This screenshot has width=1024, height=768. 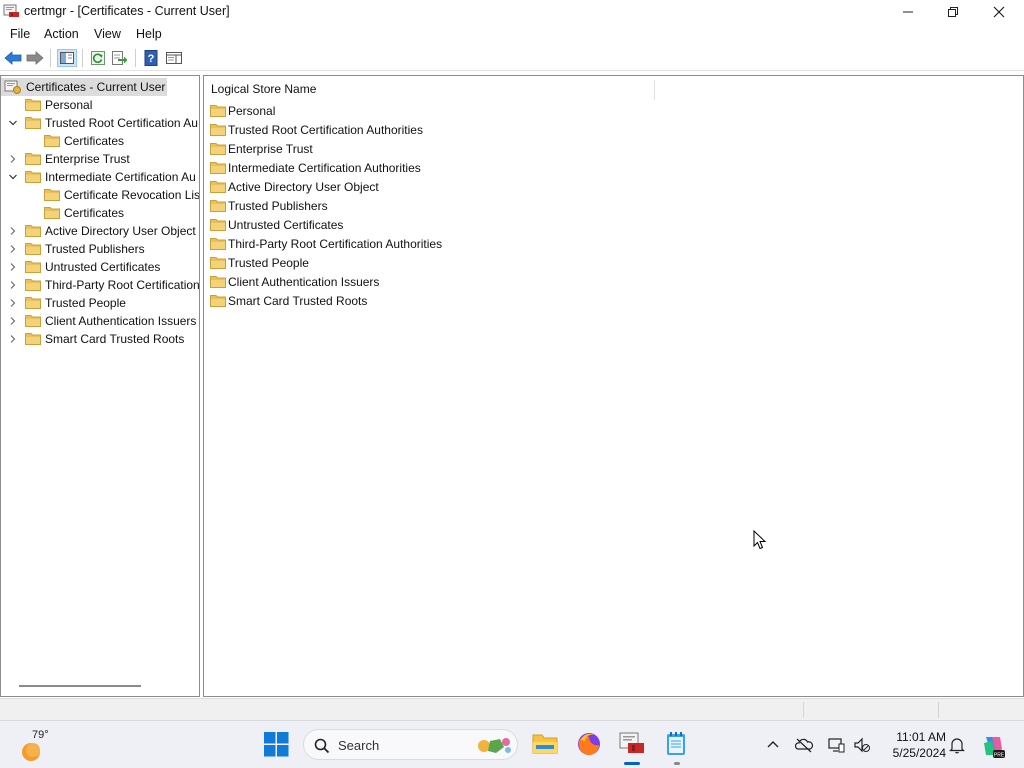 I want to click on firefox-icon, so click(x=589, y=744).